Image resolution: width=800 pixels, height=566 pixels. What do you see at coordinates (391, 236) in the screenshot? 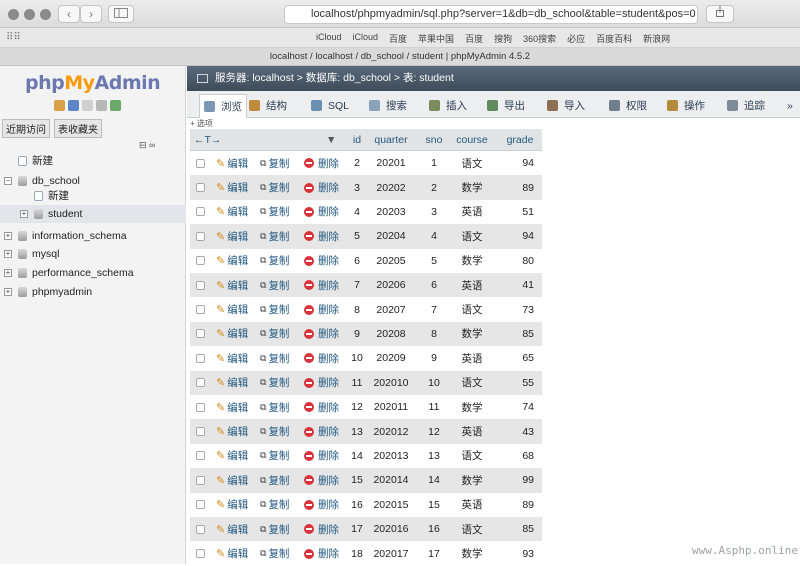
I see `cell-quarter: 20204` at bounding box center [391, 236].